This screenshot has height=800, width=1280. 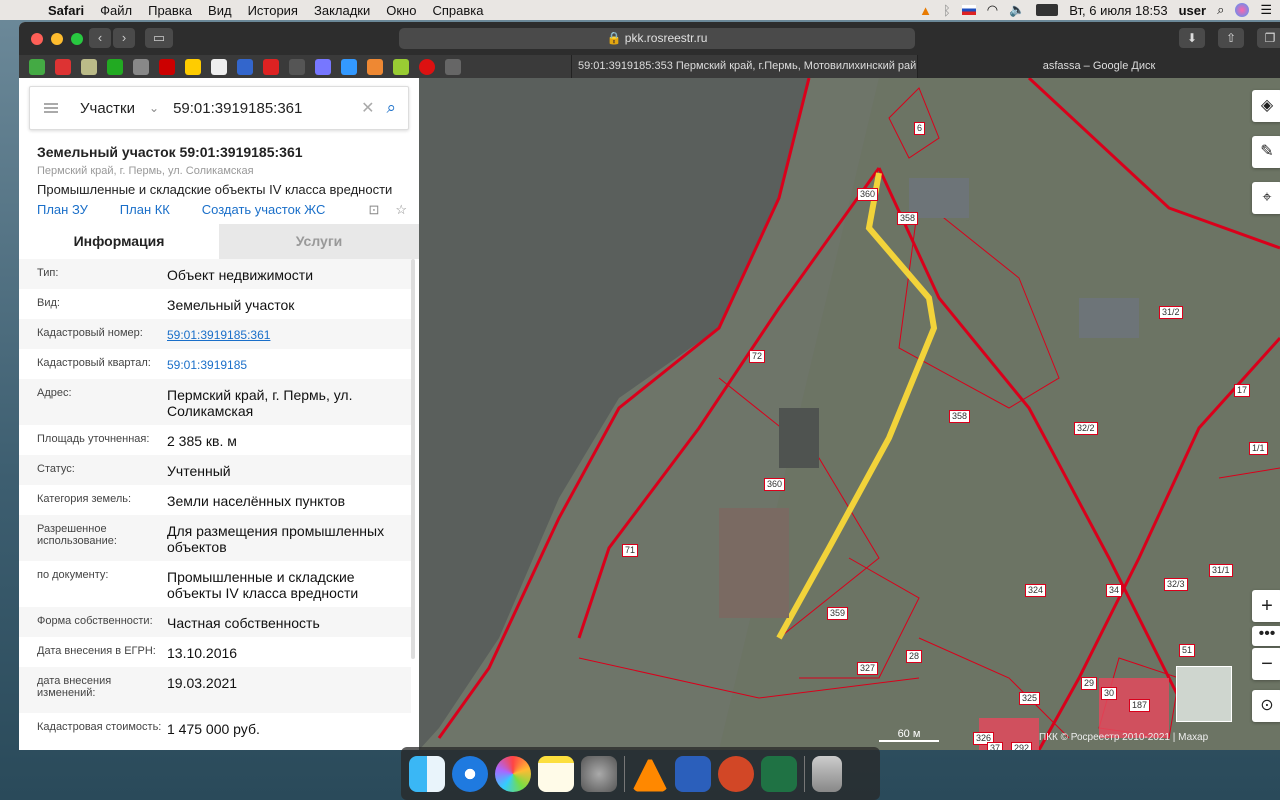 What do you see at coordinates (1266, 606) in the screenshot?
I see `zoom-in-button: +` at bounding box center [1266, 606].